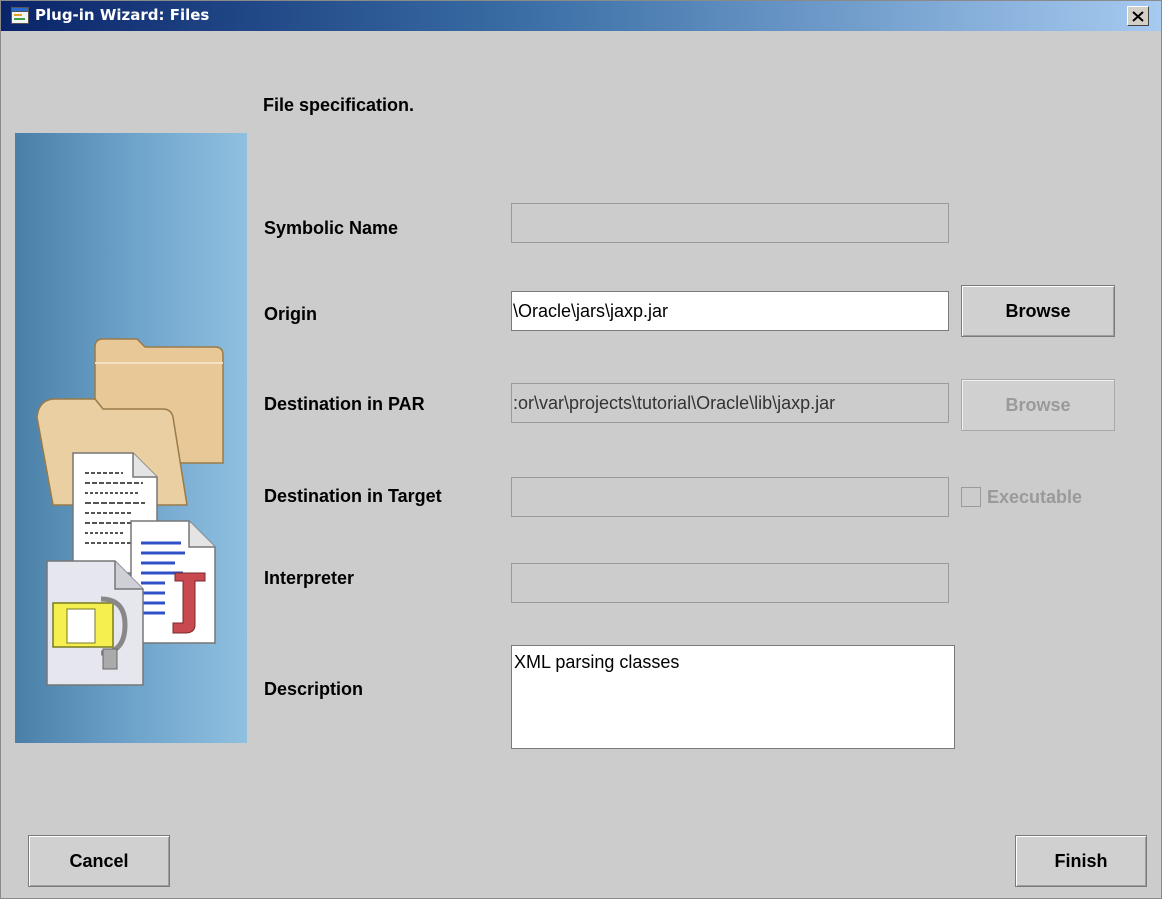 The height and width of the screenshot is (899, 1162). What do you see at coordinates (1035, 496) in the screenshot?
I see `executable-checkbox-label: Executable` at bounding box center [1035, 496].